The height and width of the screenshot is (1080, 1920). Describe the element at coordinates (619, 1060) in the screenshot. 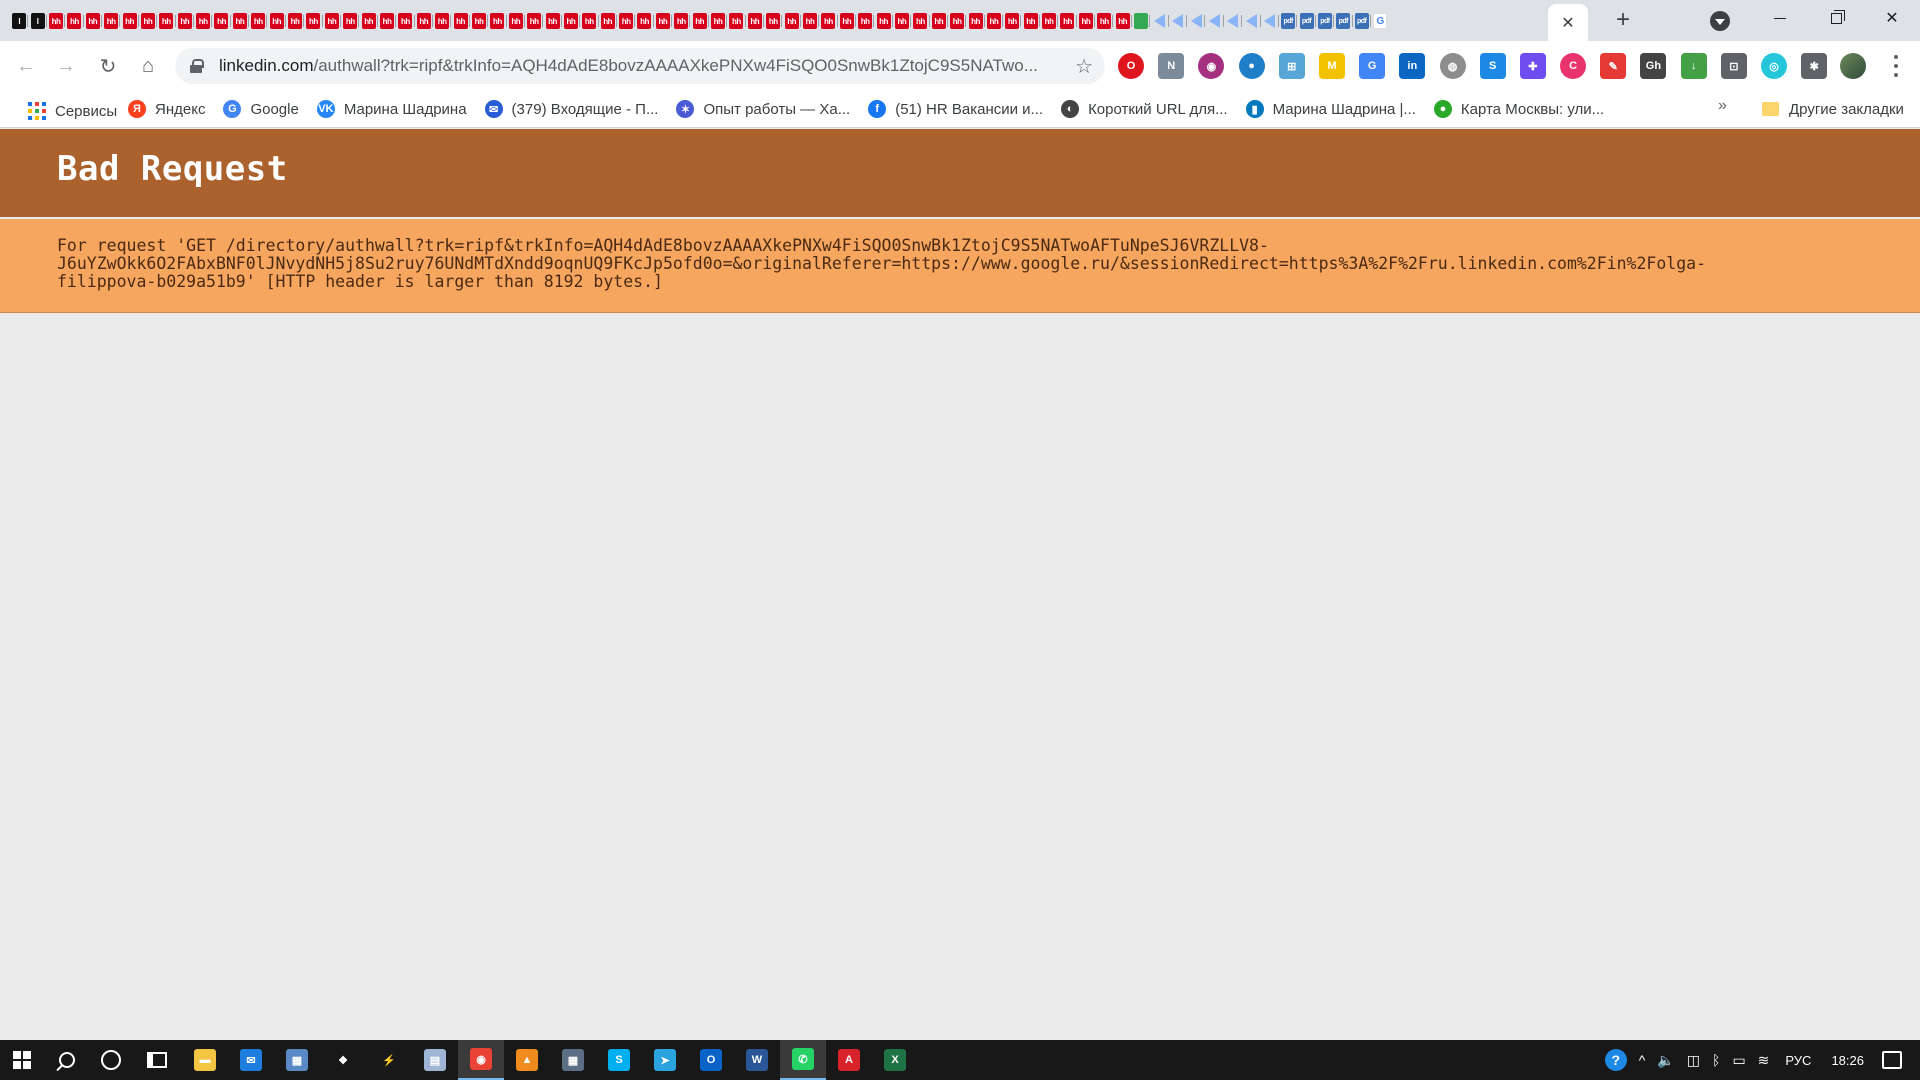

I see `taskbar-app-button: S` at that location.